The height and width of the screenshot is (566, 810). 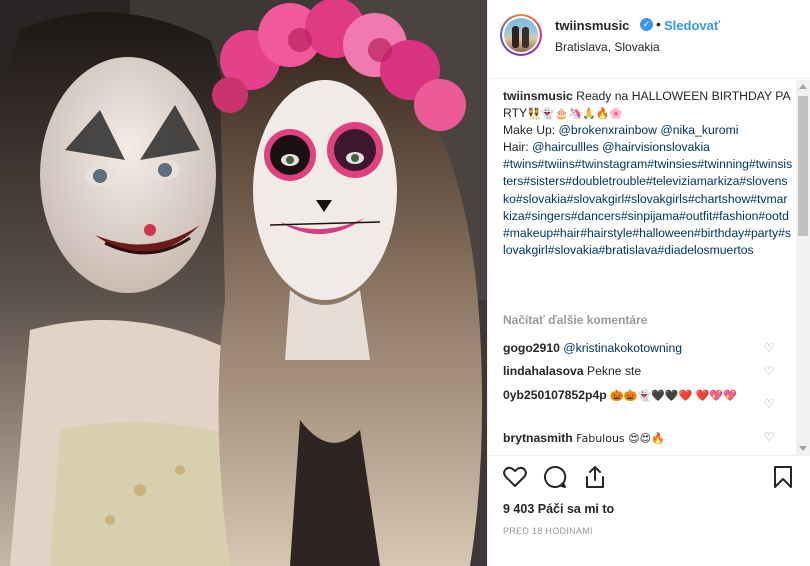 What do you see at coordinates (565, 147) in the screenshot?
I see `hair-handle-link: @haircullles` at bounding box center [565, 147].